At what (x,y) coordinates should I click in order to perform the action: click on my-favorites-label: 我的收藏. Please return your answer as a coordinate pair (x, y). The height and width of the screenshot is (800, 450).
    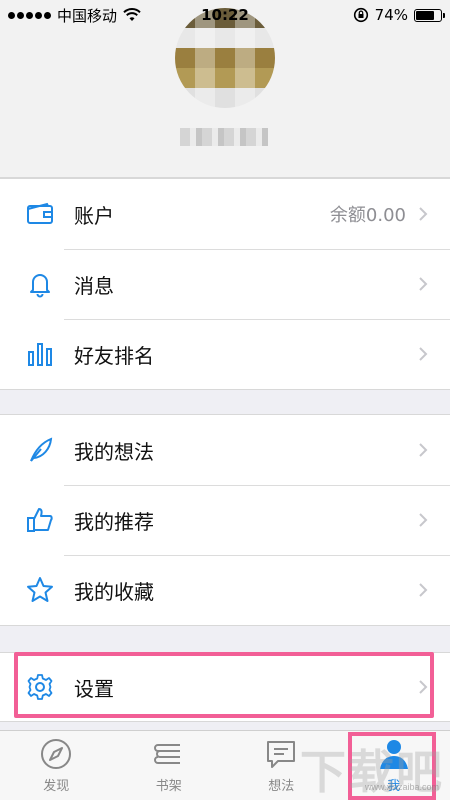
    Looking at the image, I should click on (114, 591).